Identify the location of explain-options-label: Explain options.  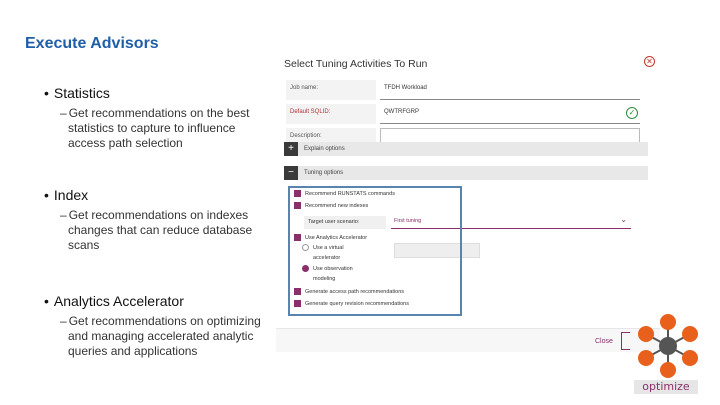
(324, 149).